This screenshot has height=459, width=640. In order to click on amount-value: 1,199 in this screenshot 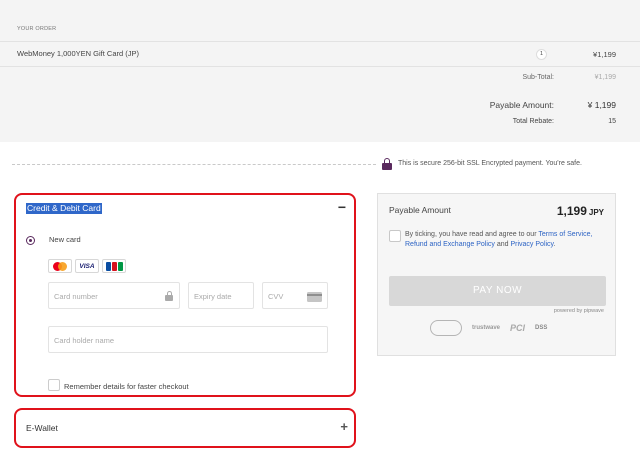, I will do `click(571, 211)`.